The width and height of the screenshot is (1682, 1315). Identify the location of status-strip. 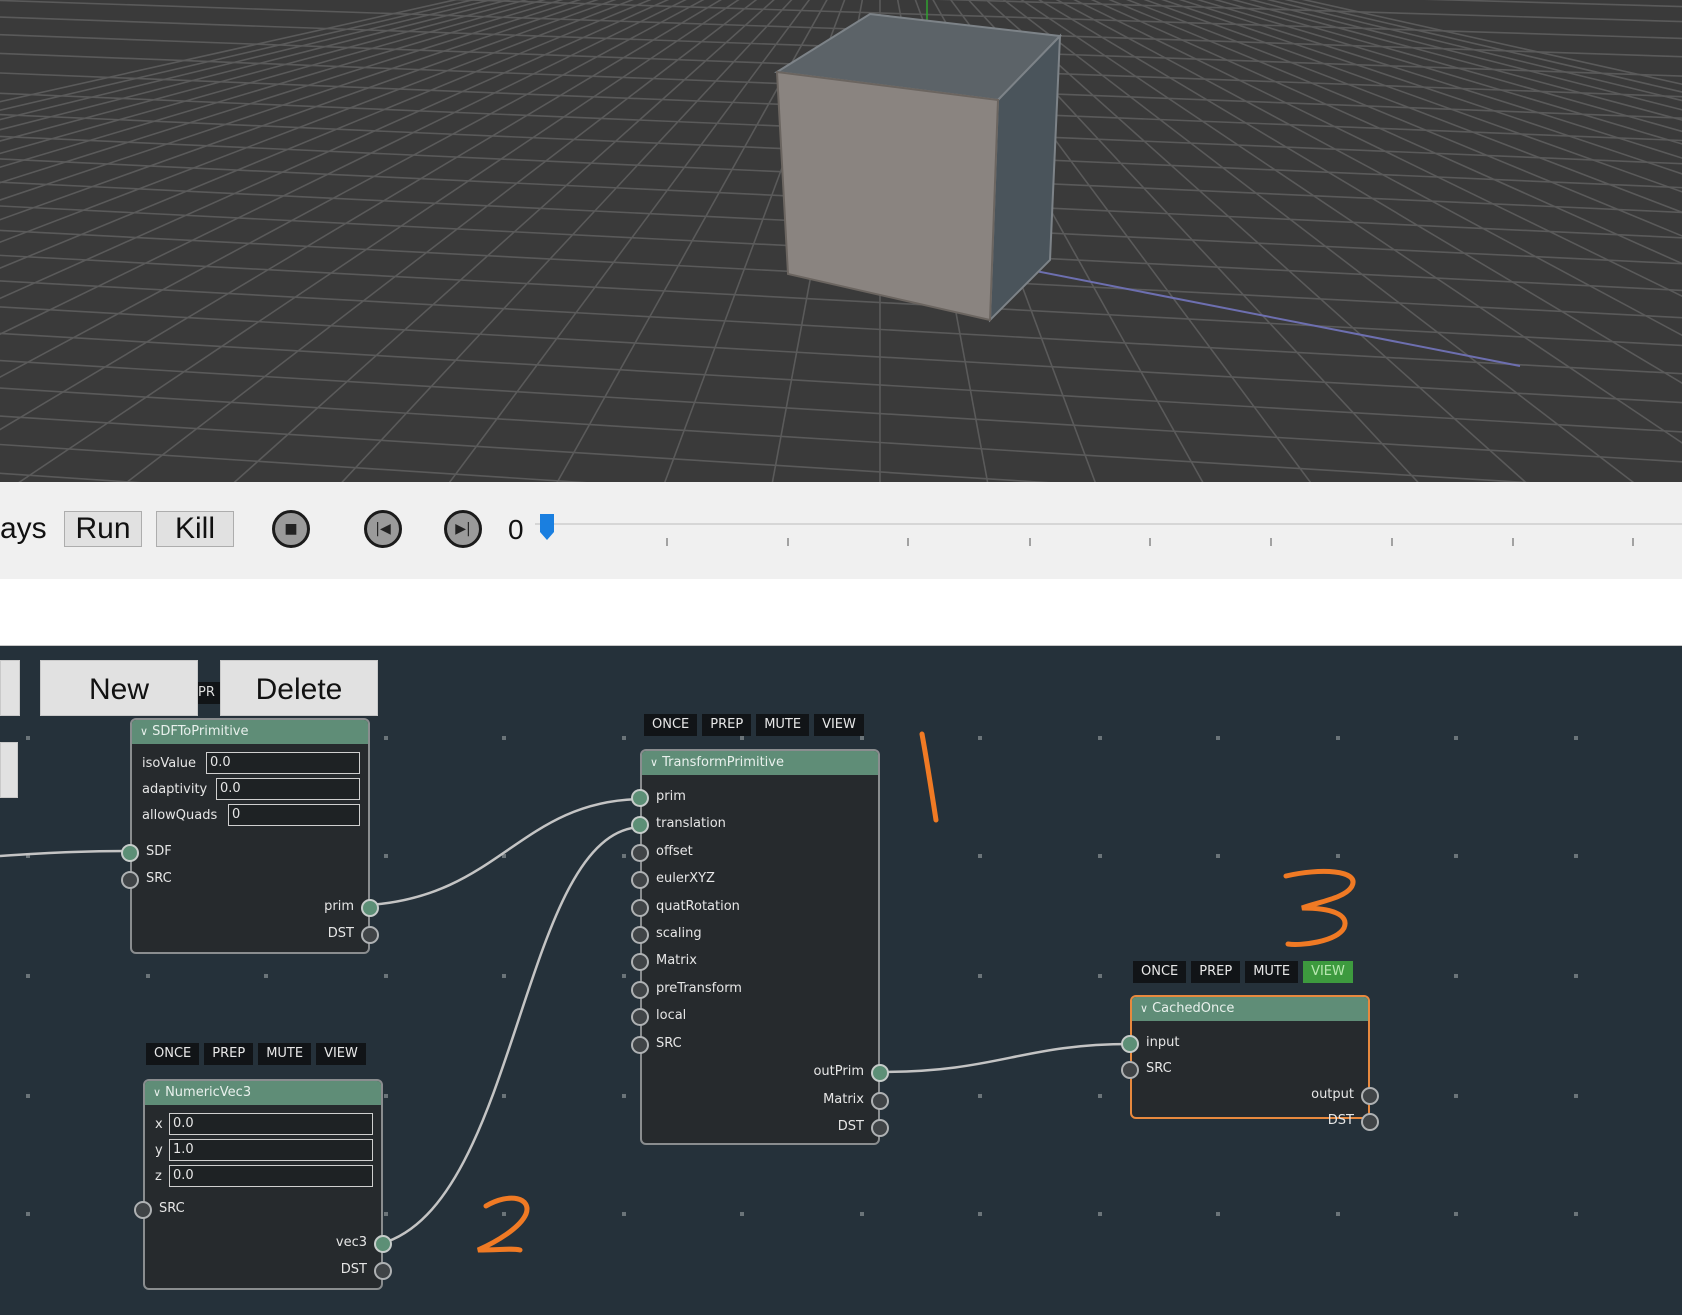
(841, 612).